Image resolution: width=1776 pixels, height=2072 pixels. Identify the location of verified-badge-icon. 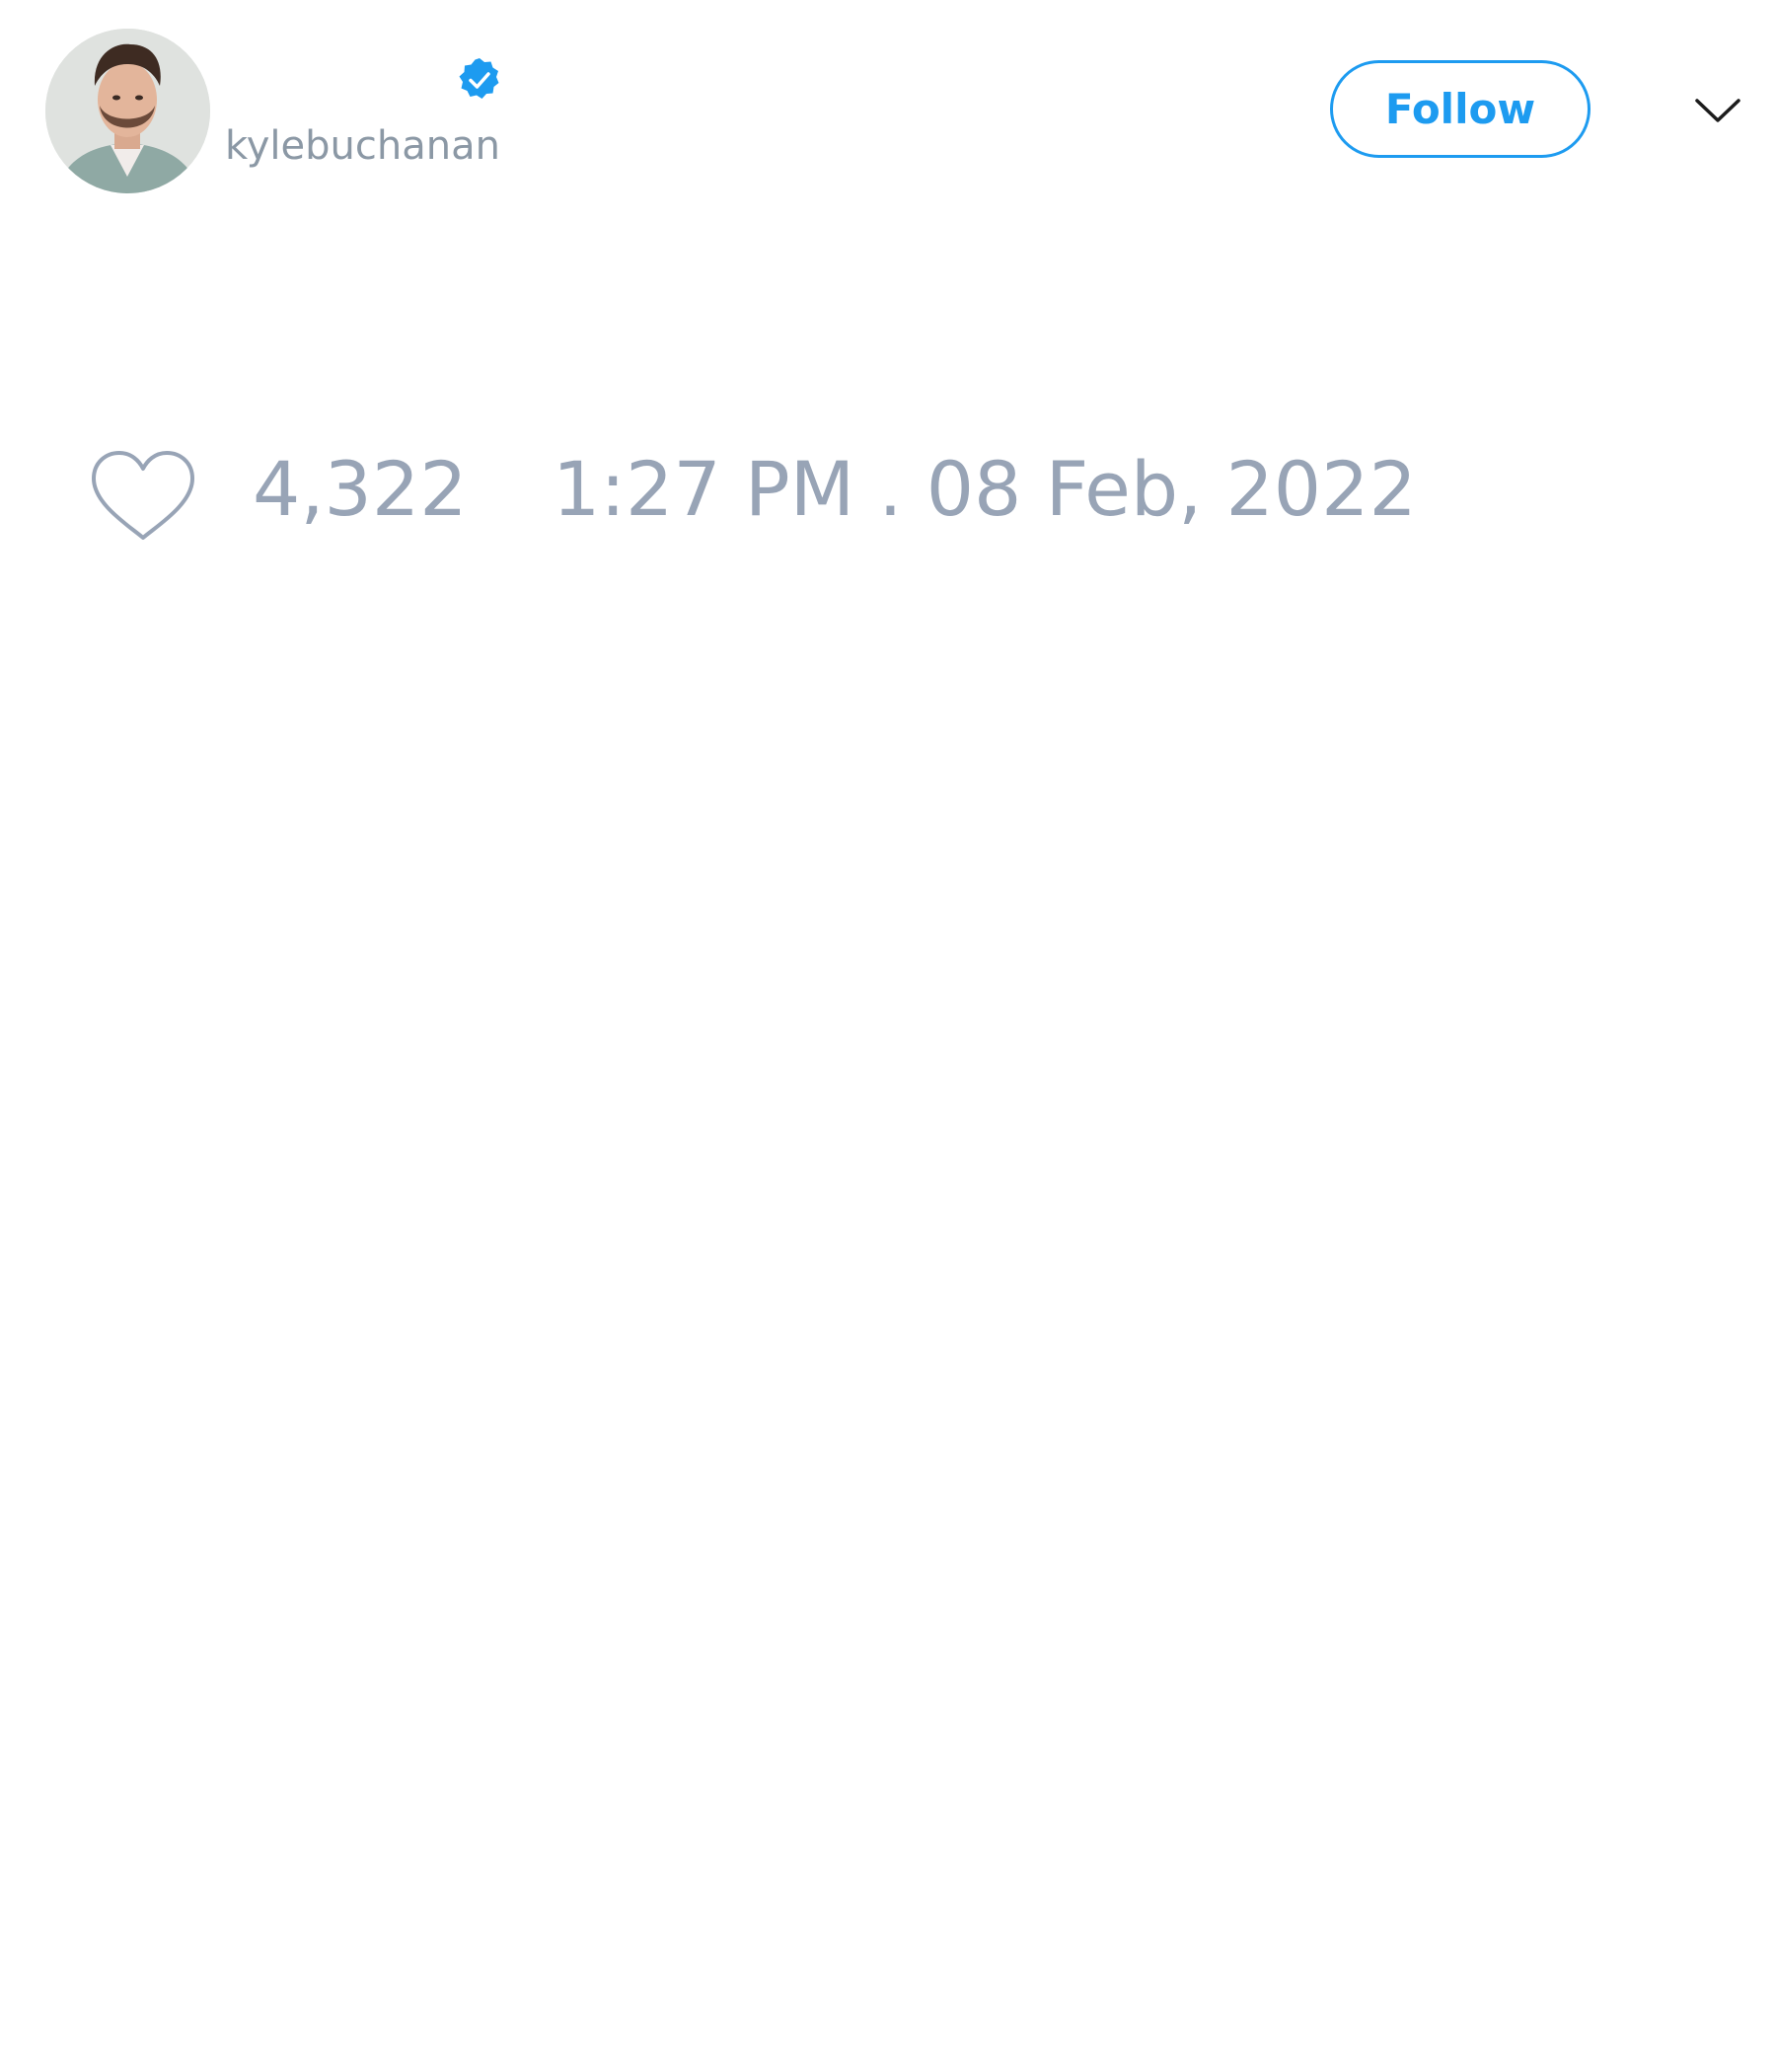
(479, 79).